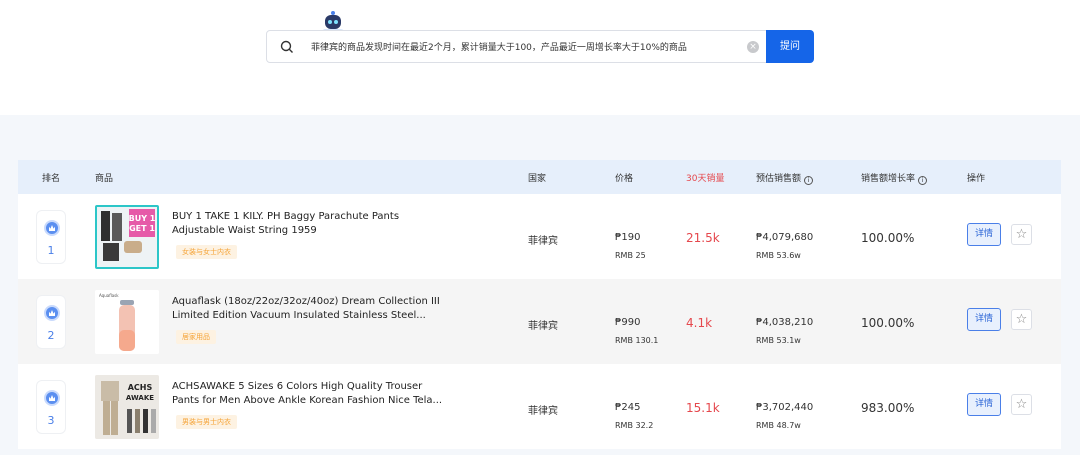 The width and height of the screenshot is (1080, 455). What do you see at coordinates (778, 425) in the screenshot?
I see `revenue-rmb: RMB 48.7w` at bounding box center [778, 425].